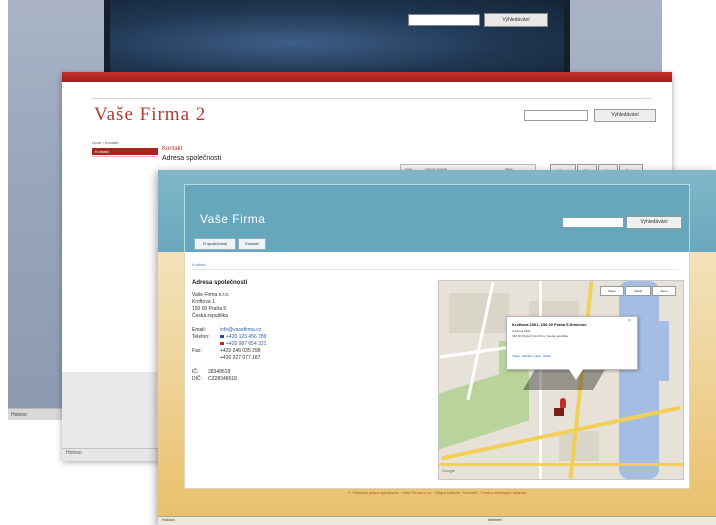  What do you see at coordinates (172, 149) in the screenshot?
I see `middle-section-label: Kontakt` at bounding box center [172, 149].